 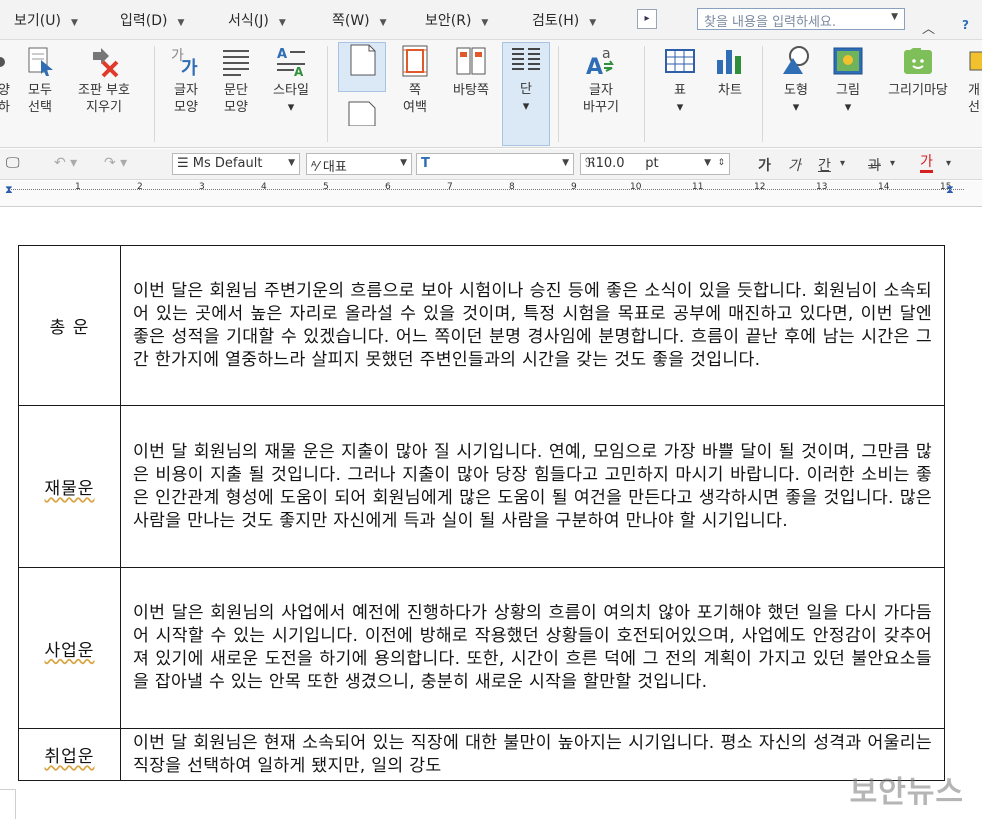 What do you see at coordinates (590, 163) in the screenshot?
I see `font-size-icon: ℜ` at bounding box center [590, 163].